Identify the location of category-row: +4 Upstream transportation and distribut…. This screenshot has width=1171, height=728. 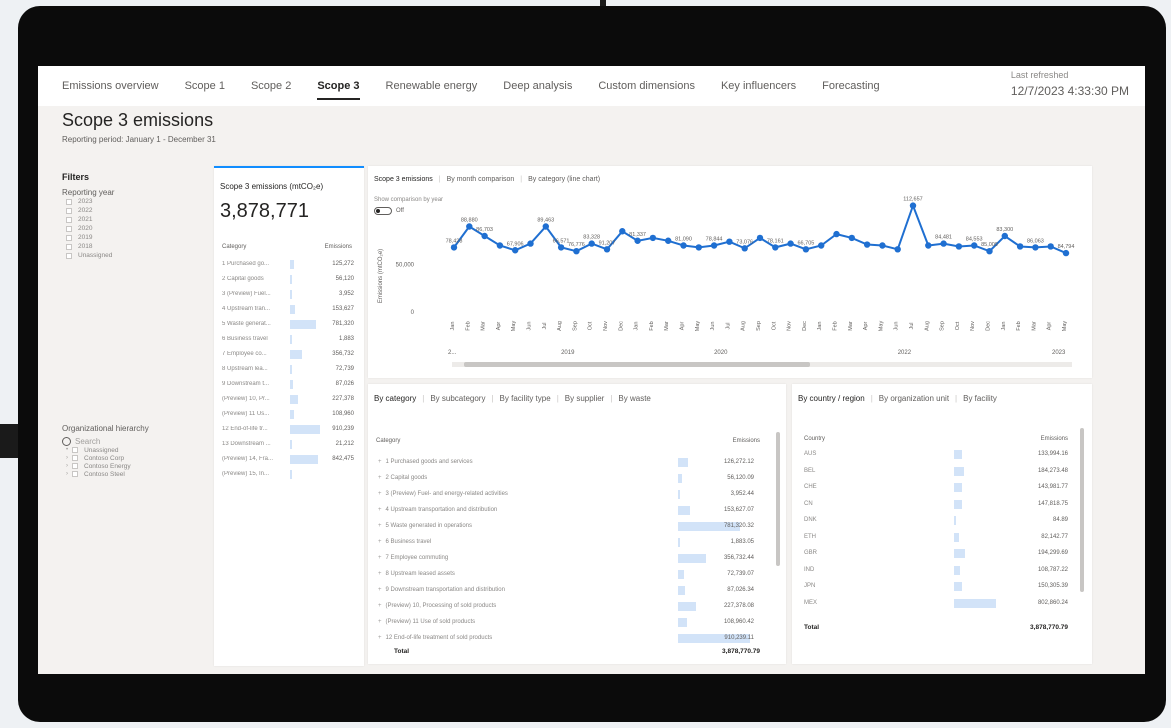
(566, 510).